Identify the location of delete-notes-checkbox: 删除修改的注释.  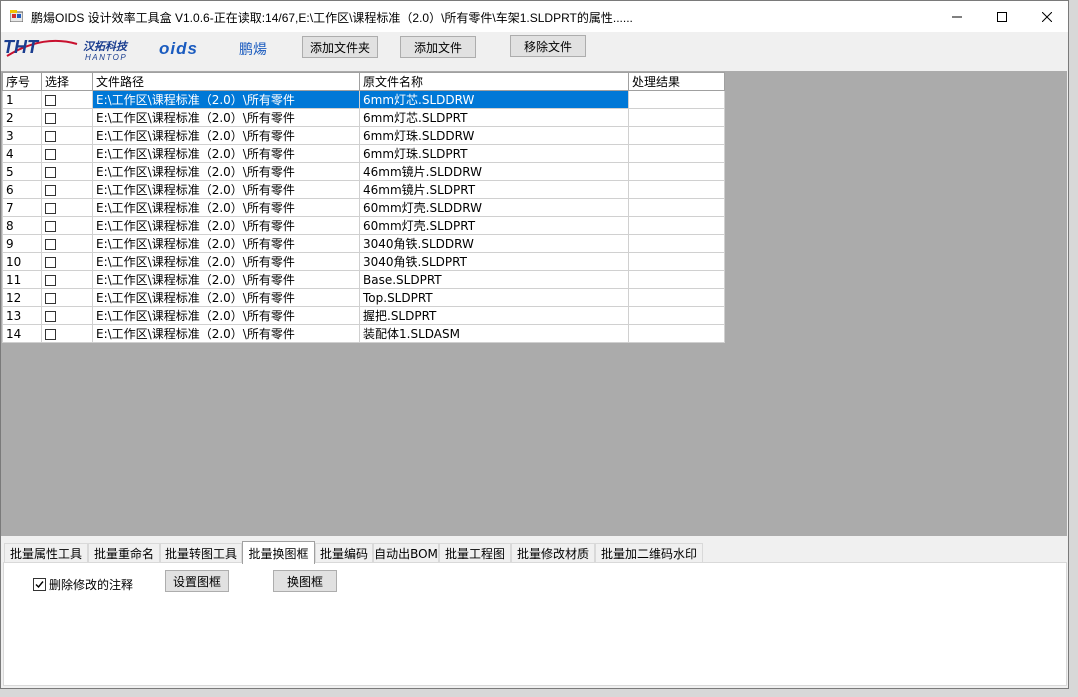
(83, 584).